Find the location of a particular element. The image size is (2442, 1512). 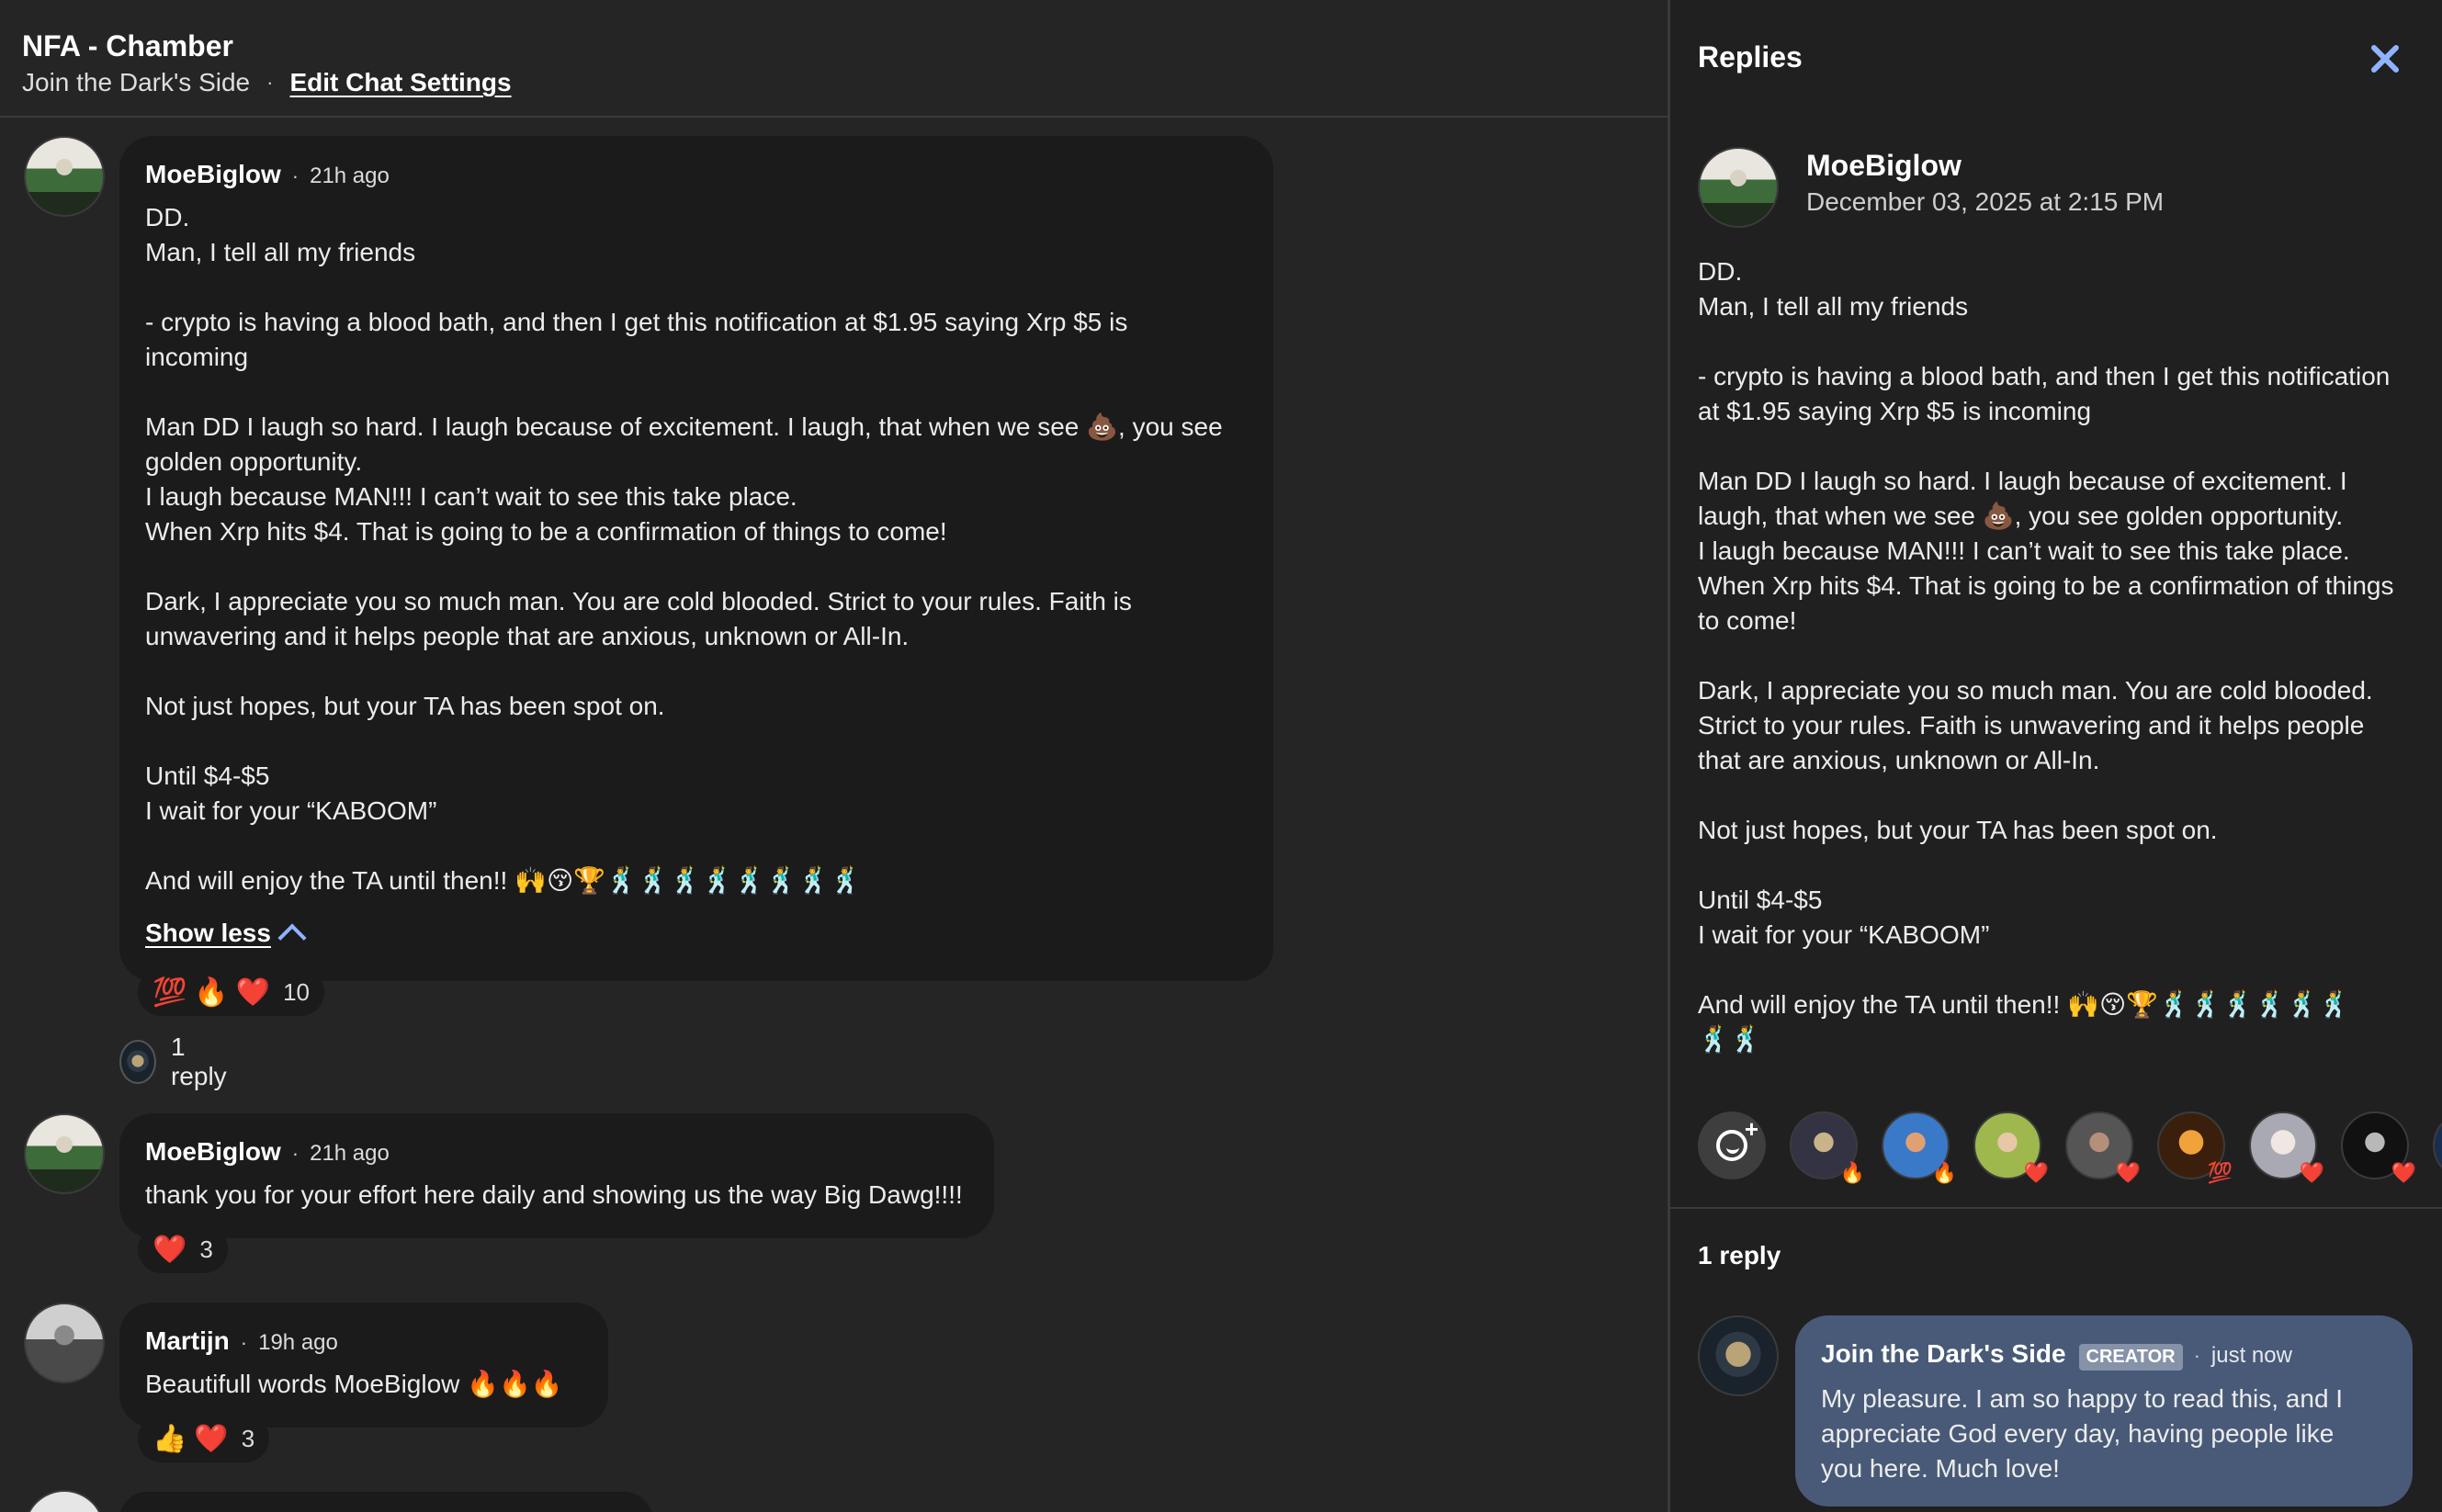

replier-avatar is located at coordinates (137, 1062).